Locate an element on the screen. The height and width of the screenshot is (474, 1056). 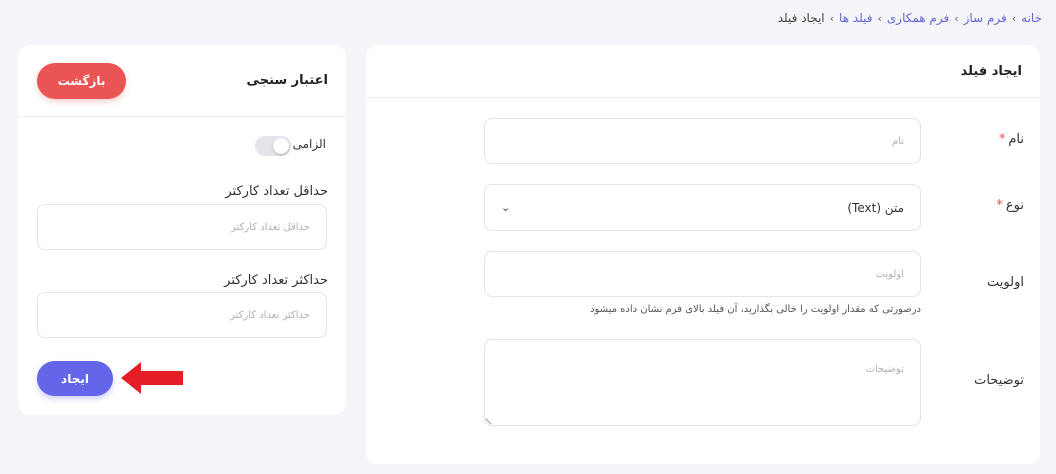
validation-title: اعتبار سنجی is located at coordinates (287, 80).